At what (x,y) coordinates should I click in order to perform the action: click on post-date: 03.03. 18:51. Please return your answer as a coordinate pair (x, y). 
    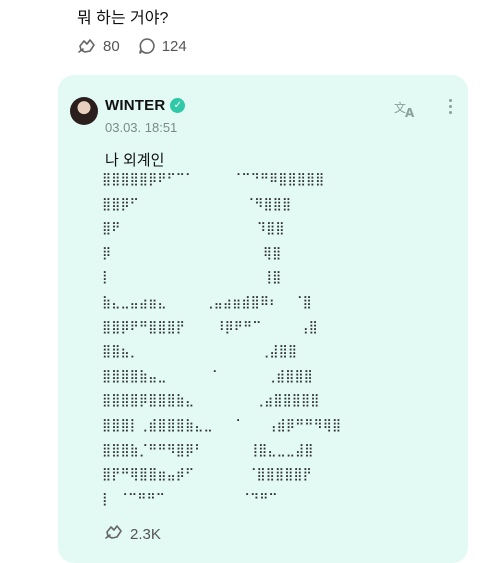
    Looking at the image, I should click on (141, 127).